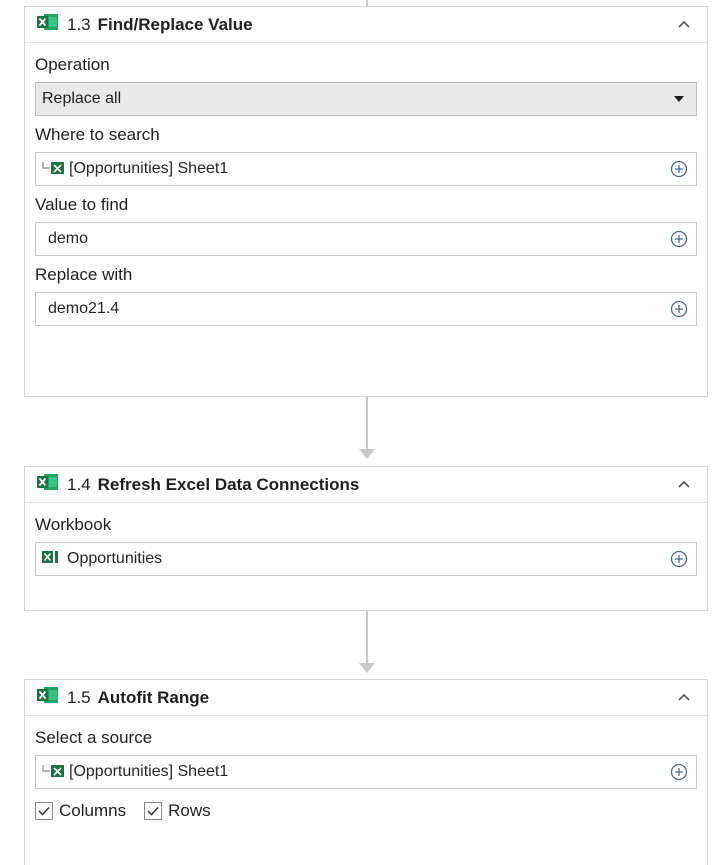 Image resolution: width=714 pixels, height=865 pixels. Describe the element at coordinates (175, 24) in the screenshot. I see `step-title: Find/Replace Value` at that location.